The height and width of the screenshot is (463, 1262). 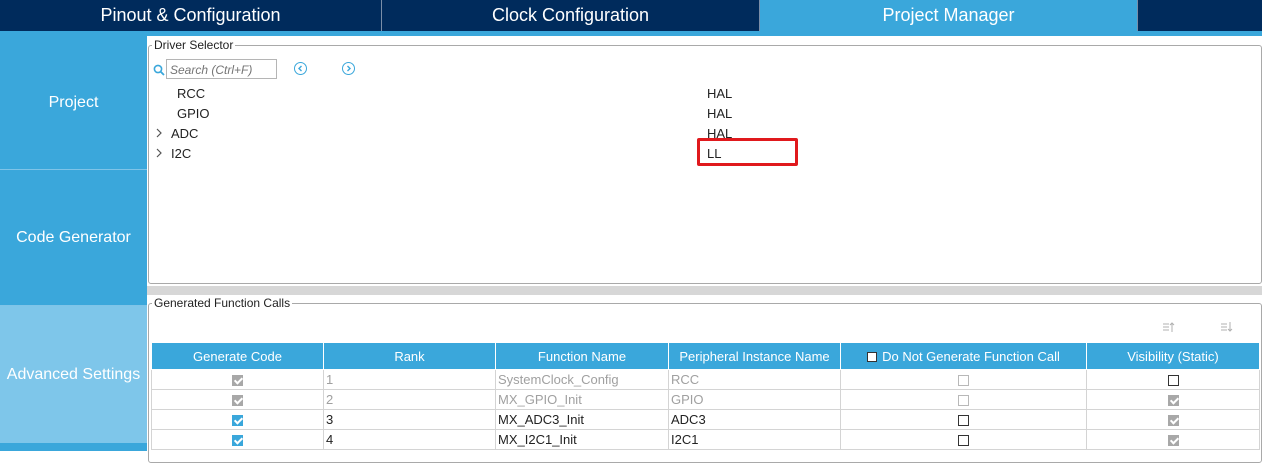 I want to click on instance-cell: ADC3, so click(x=754, y=419).